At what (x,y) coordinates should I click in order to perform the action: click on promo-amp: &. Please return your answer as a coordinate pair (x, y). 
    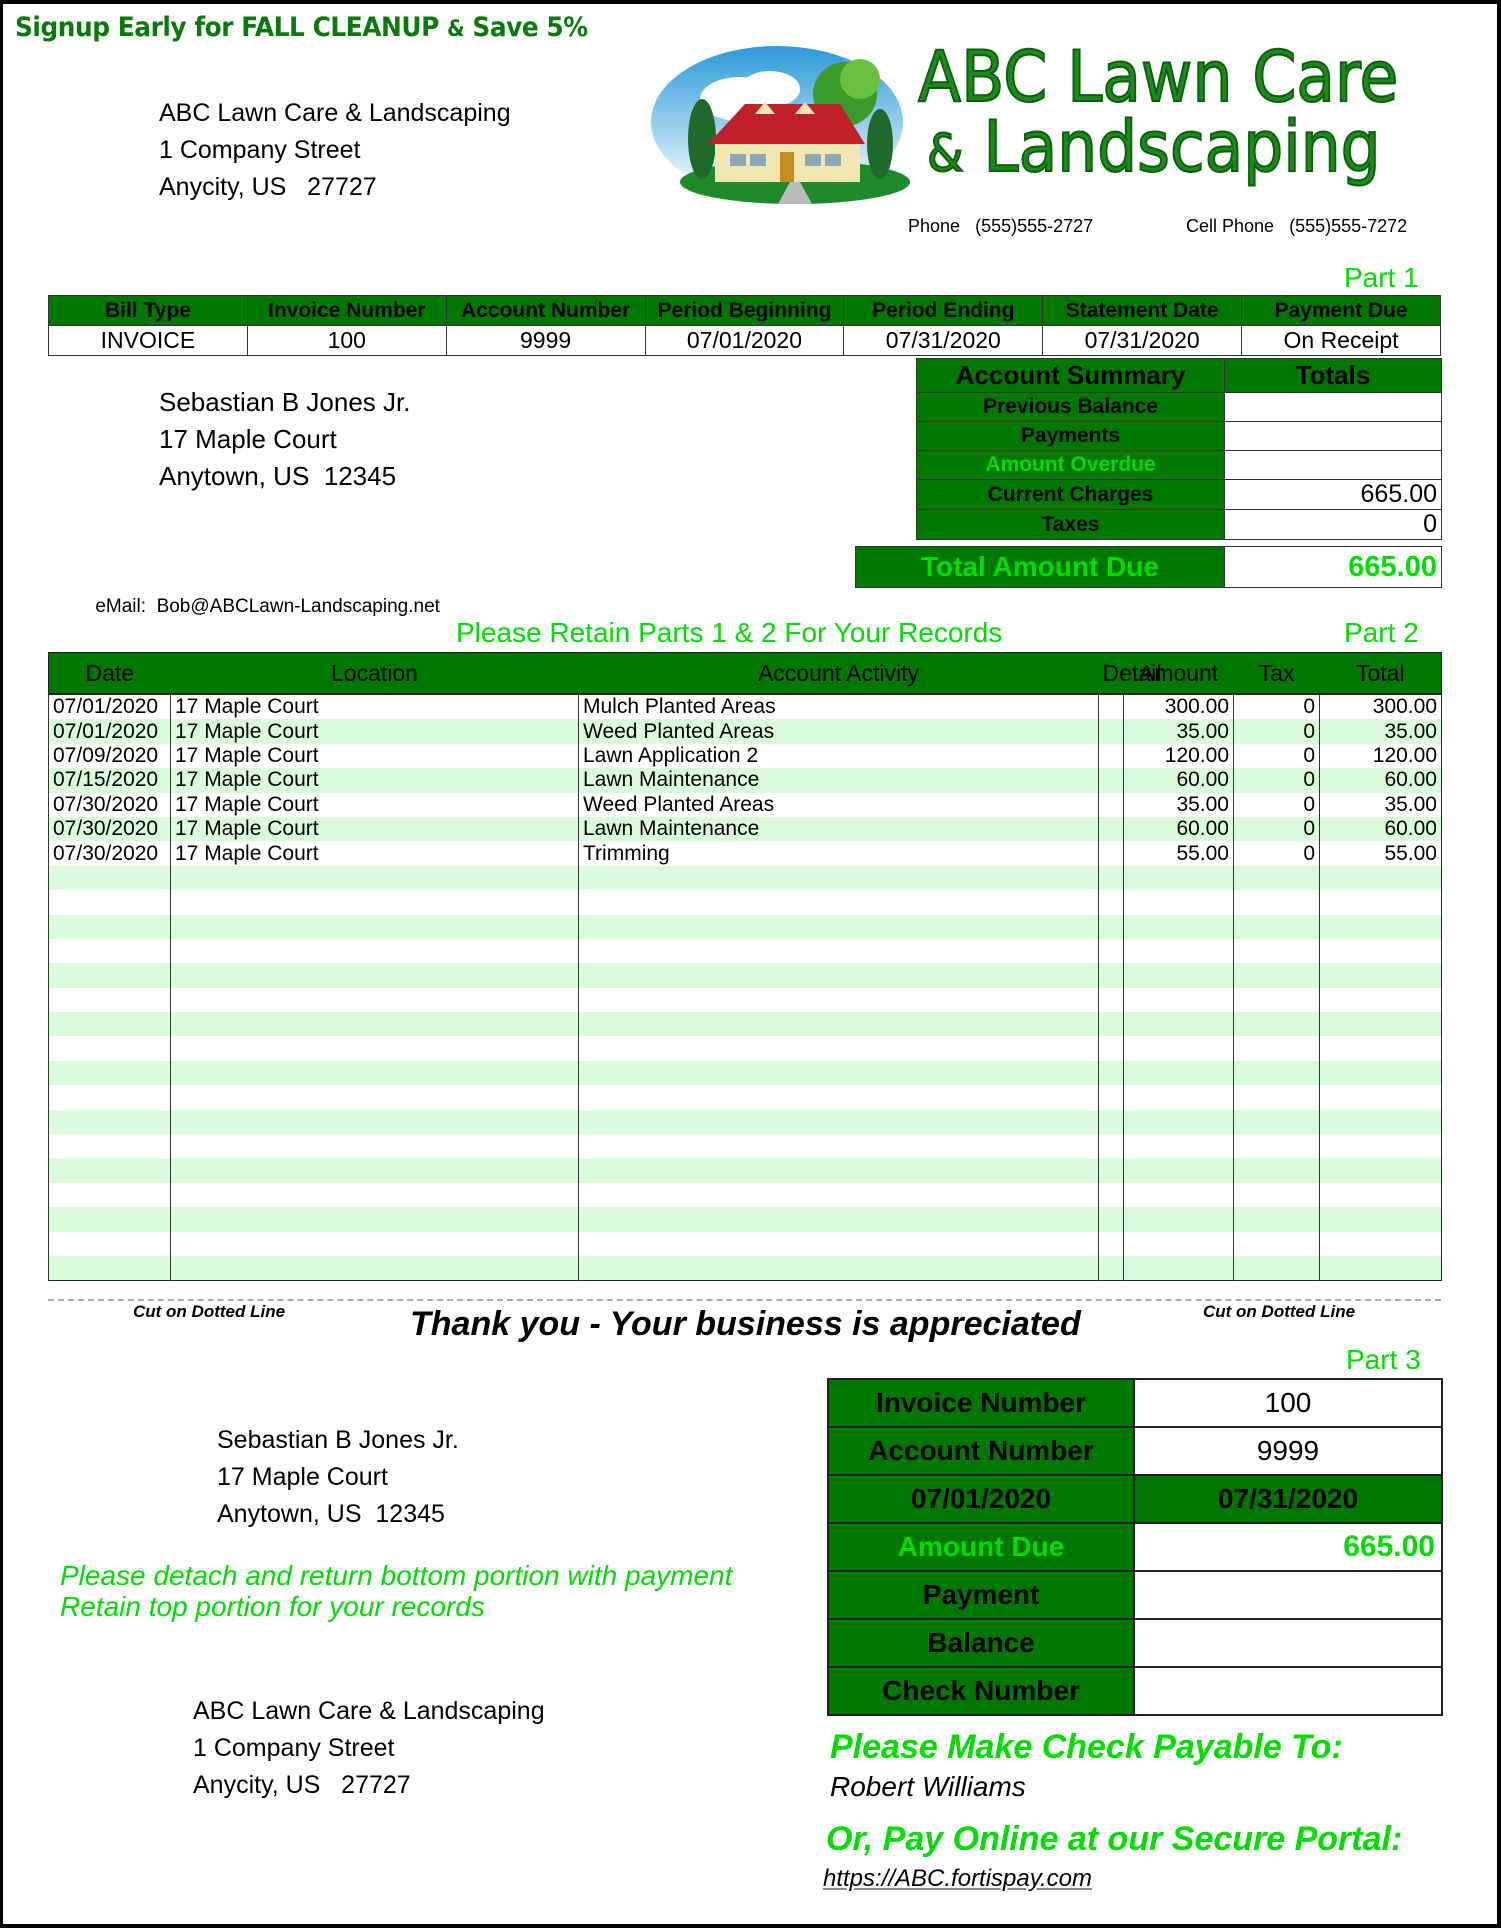
    Looking at the image, I should click on (456, 29).